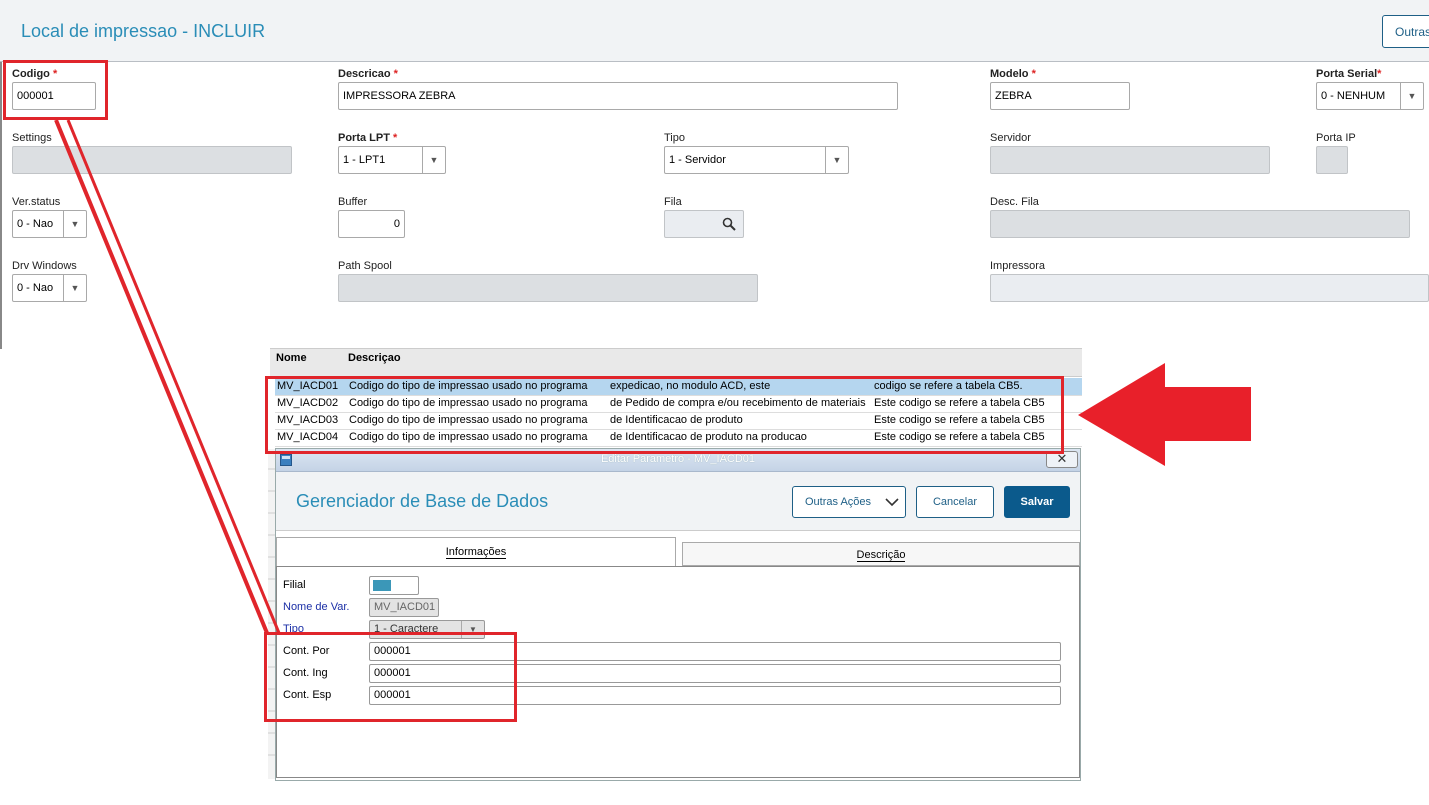  Describe the element at coordinates (1164, 414) in the screenshot. I see `red-arrow-icon` at that location.